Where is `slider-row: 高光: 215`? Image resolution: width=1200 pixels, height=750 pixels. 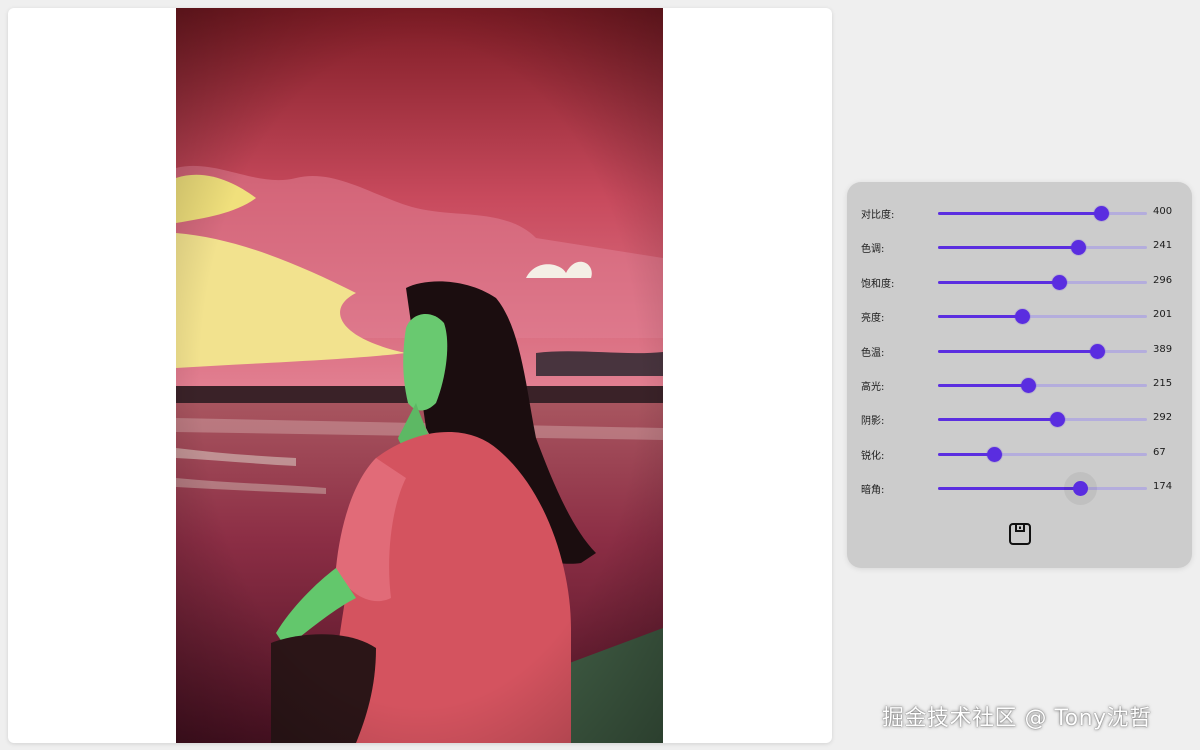 slider-row: 高光: 215 is located at coordinates (1019, 385).